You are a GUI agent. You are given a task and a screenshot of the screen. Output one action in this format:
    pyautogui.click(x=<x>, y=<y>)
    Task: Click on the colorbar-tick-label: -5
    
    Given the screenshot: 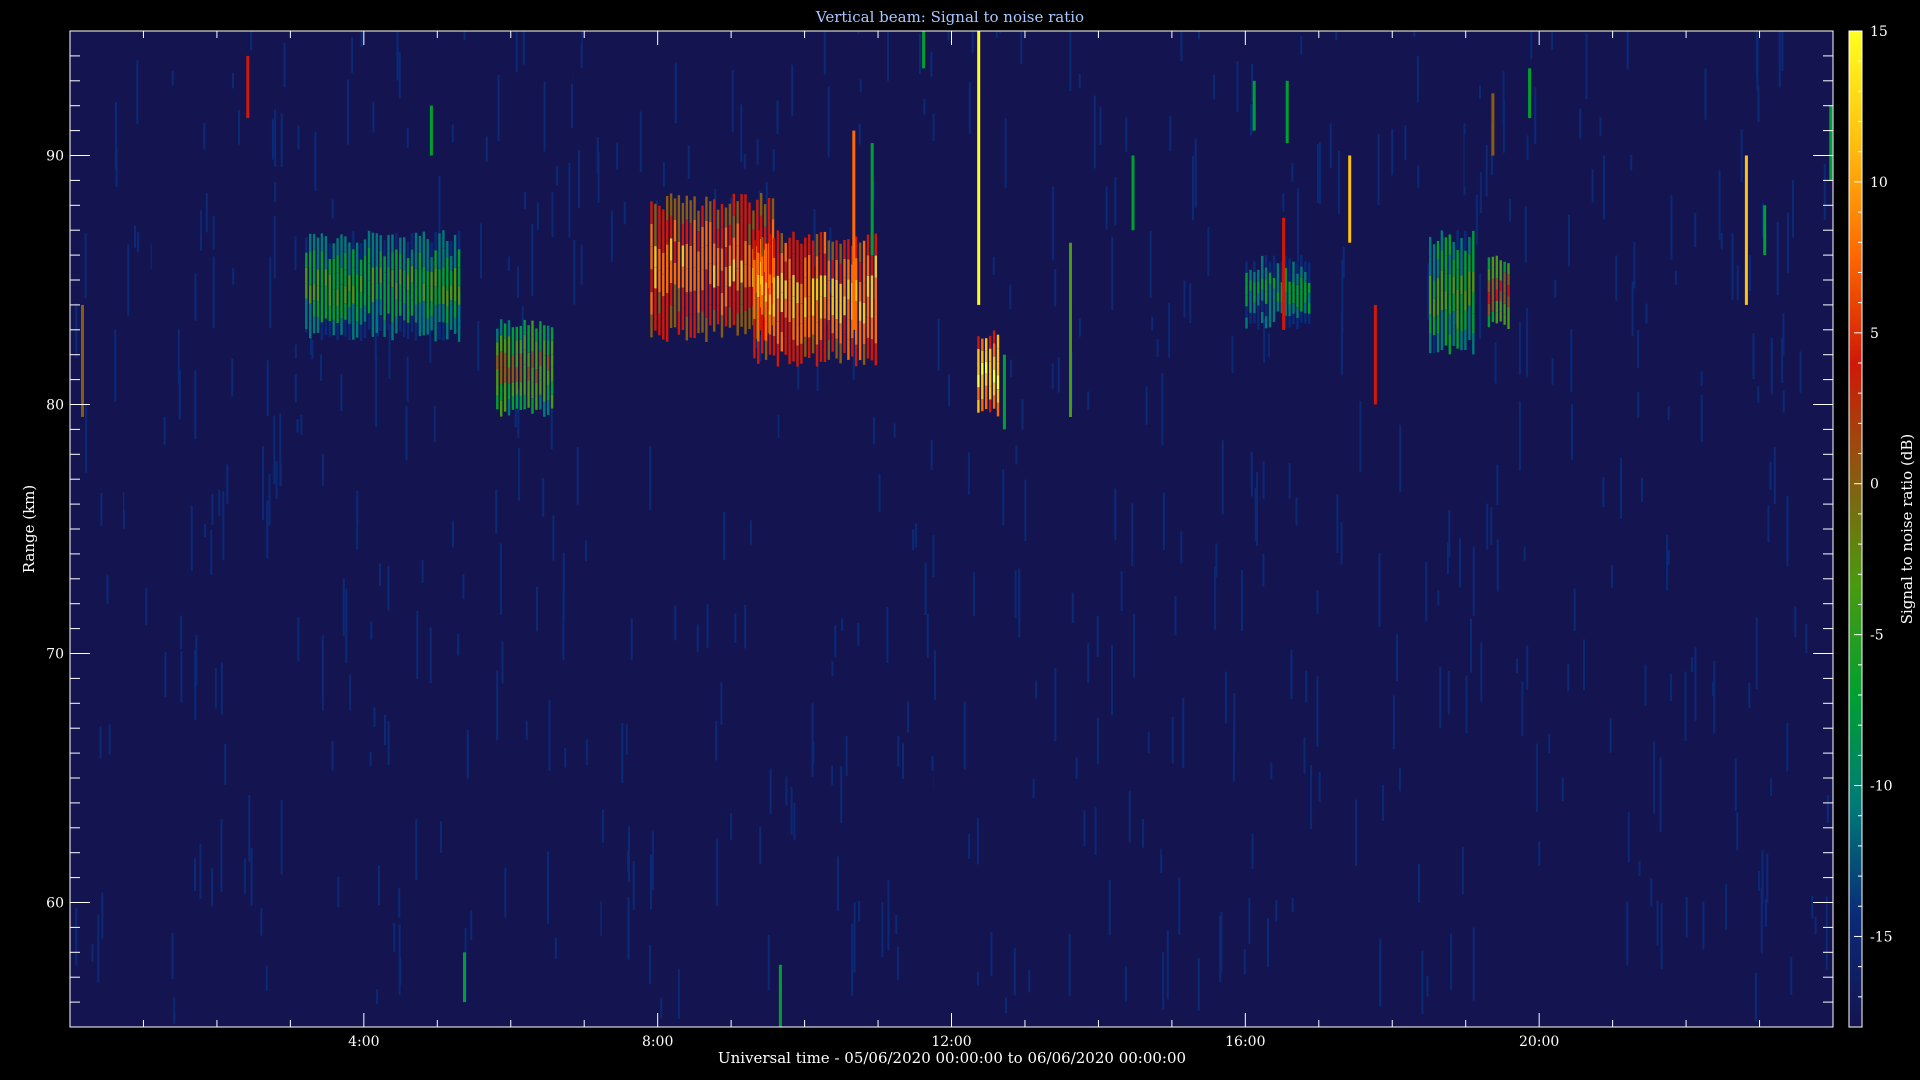 What is the action you would take?
    pyautogui.click(x=1877, y=636)
    